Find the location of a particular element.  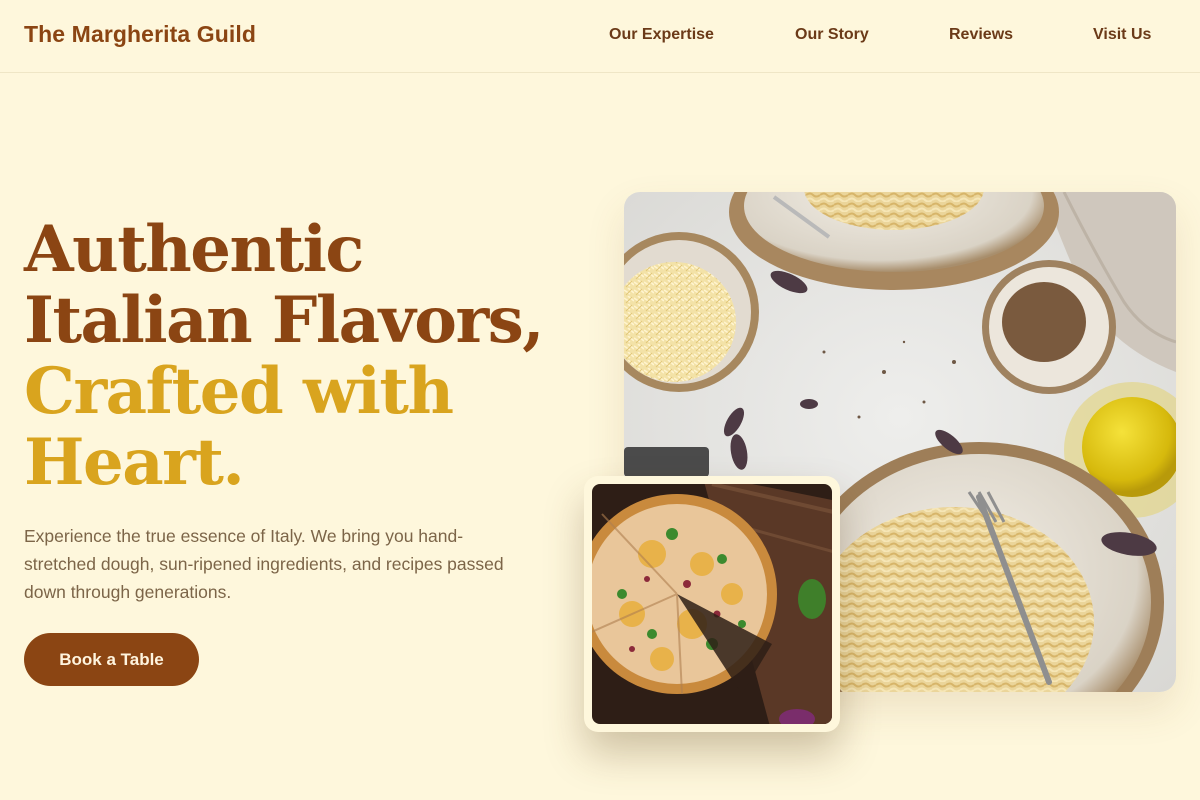

inset-photo-frame is located at coordinates (712, 604).